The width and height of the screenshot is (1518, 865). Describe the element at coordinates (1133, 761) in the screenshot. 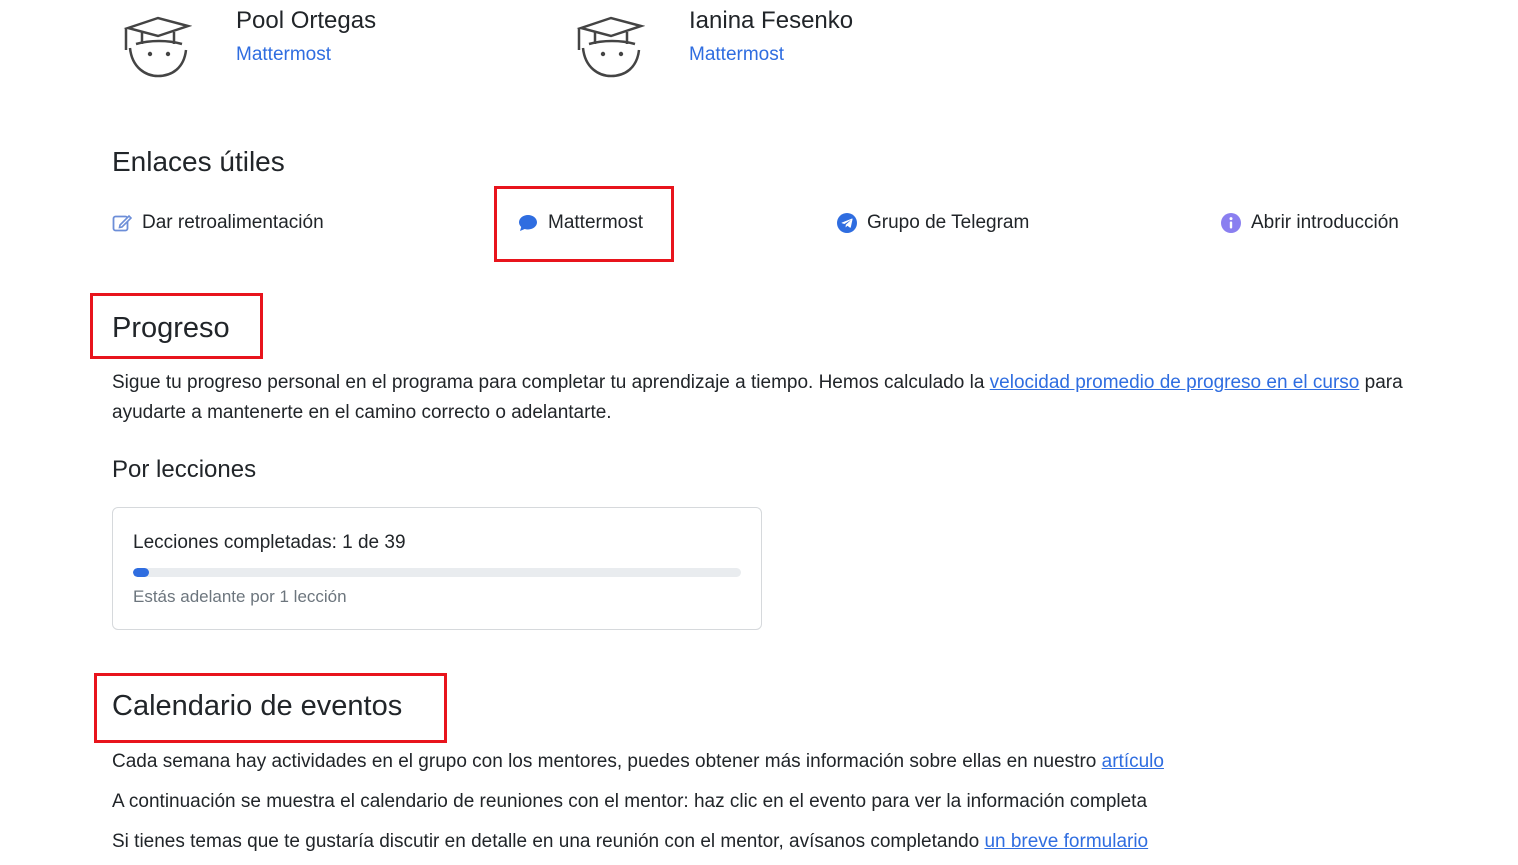

I see `article-link: artículo` at that location.